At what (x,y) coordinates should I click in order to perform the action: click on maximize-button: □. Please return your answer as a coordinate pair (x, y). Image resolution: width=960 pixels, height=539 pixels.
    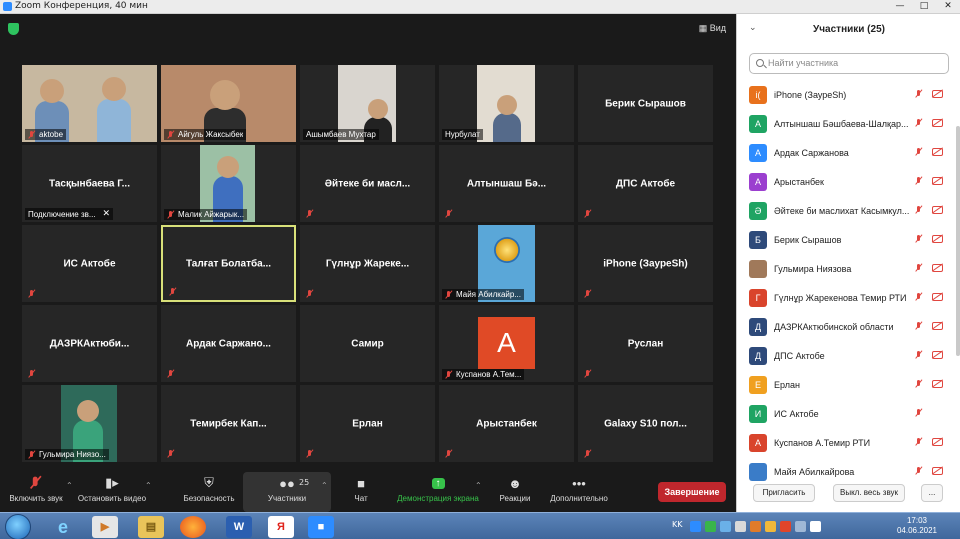
    Looking at the image, I should click on (924, 7).